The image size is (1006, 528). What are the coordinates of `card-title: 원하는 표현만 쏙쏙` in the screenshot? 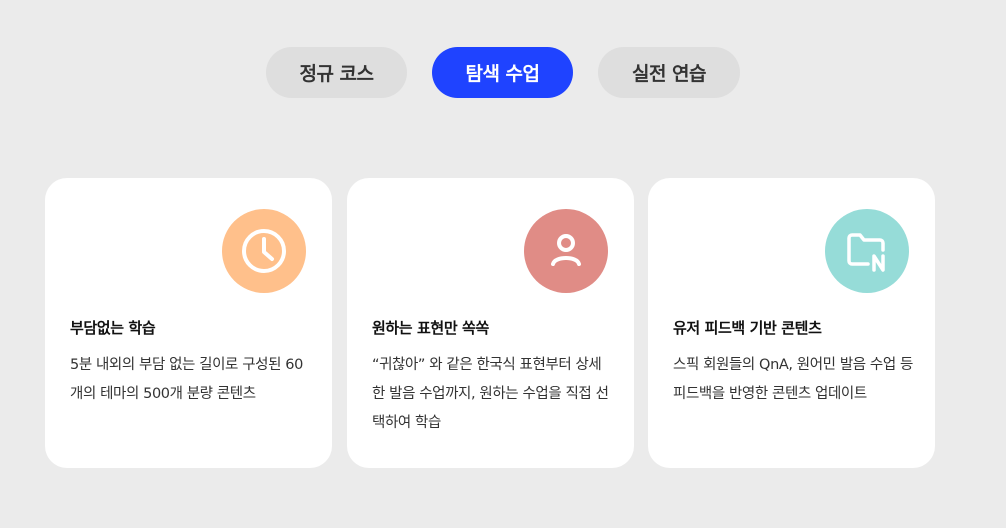 It's located at (430, 328).